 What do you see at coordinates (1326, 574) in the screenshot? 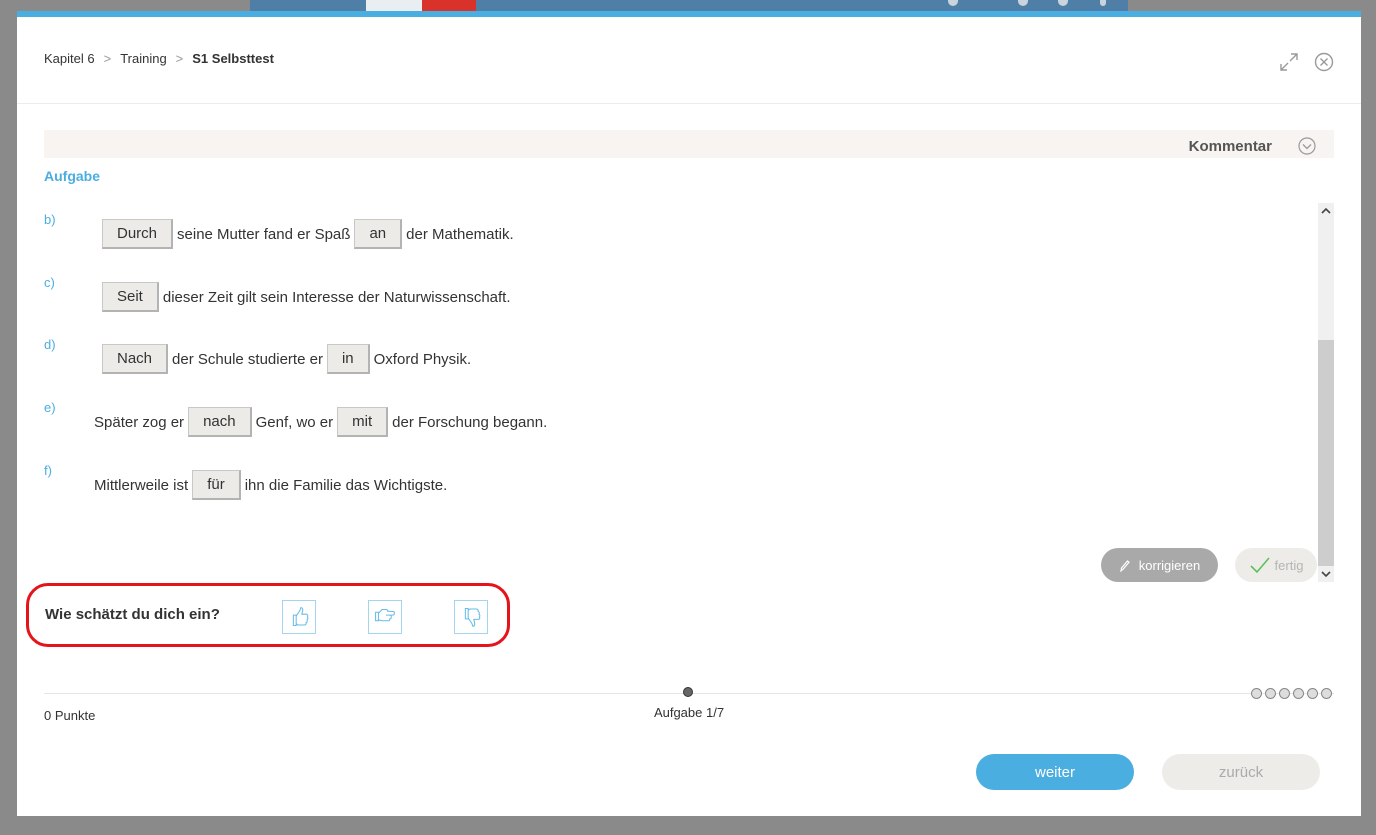
I see `scroll-down-icon` at bounding box center [1326, 574].